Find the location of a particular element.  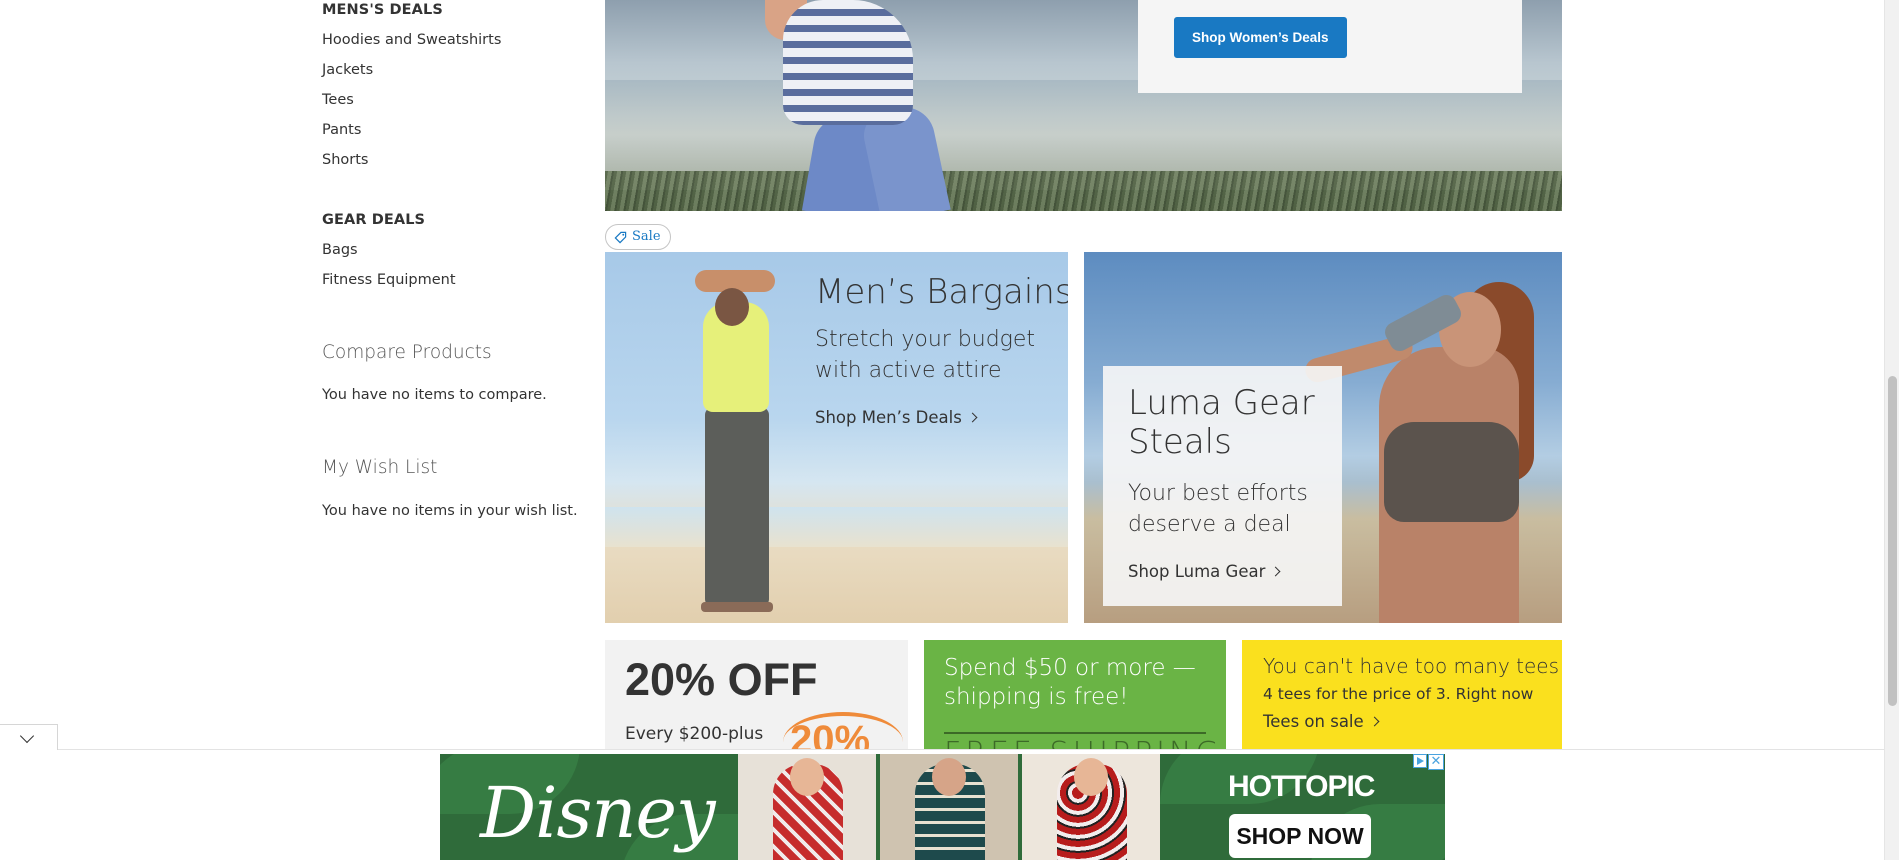

free-shipping-text: Spend $50 or more — shipping is free! is located at coordinates (1070, 682).